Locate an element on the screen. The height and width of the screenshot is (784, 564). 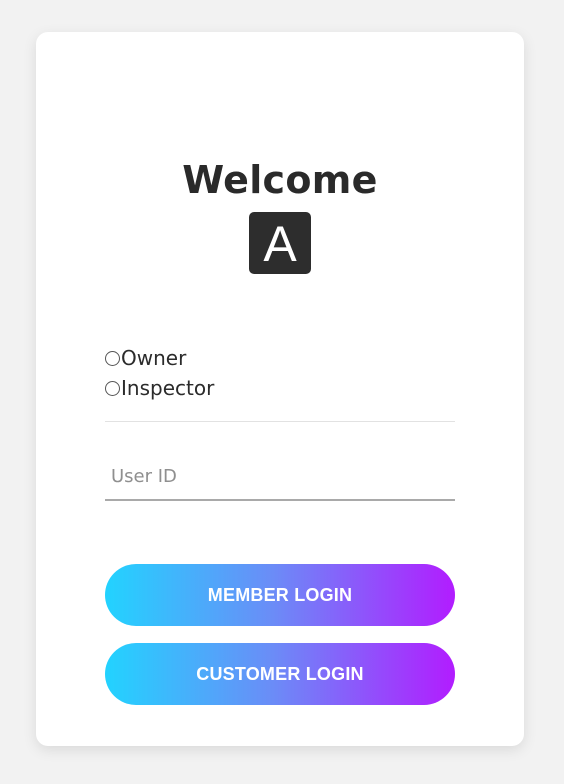
divider is located at coordinates (280, 421).